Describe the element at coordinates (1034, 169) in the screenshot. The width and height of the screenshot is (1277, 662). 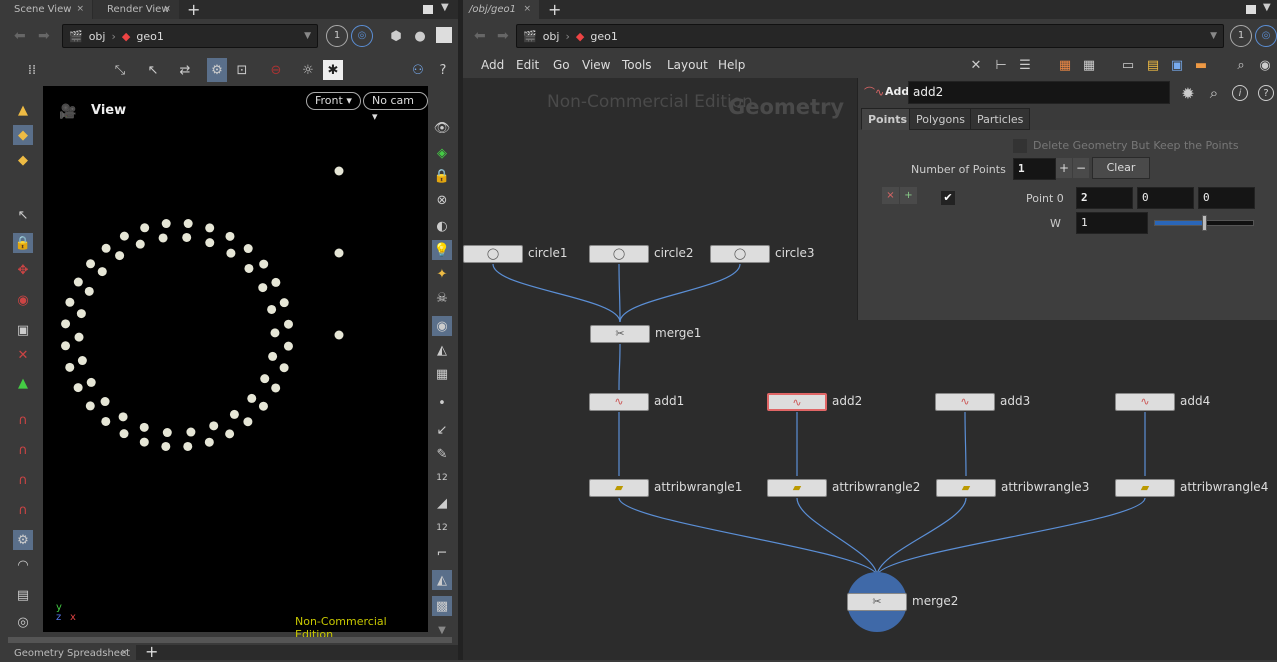
I see `num-points-input: 1` at that location.